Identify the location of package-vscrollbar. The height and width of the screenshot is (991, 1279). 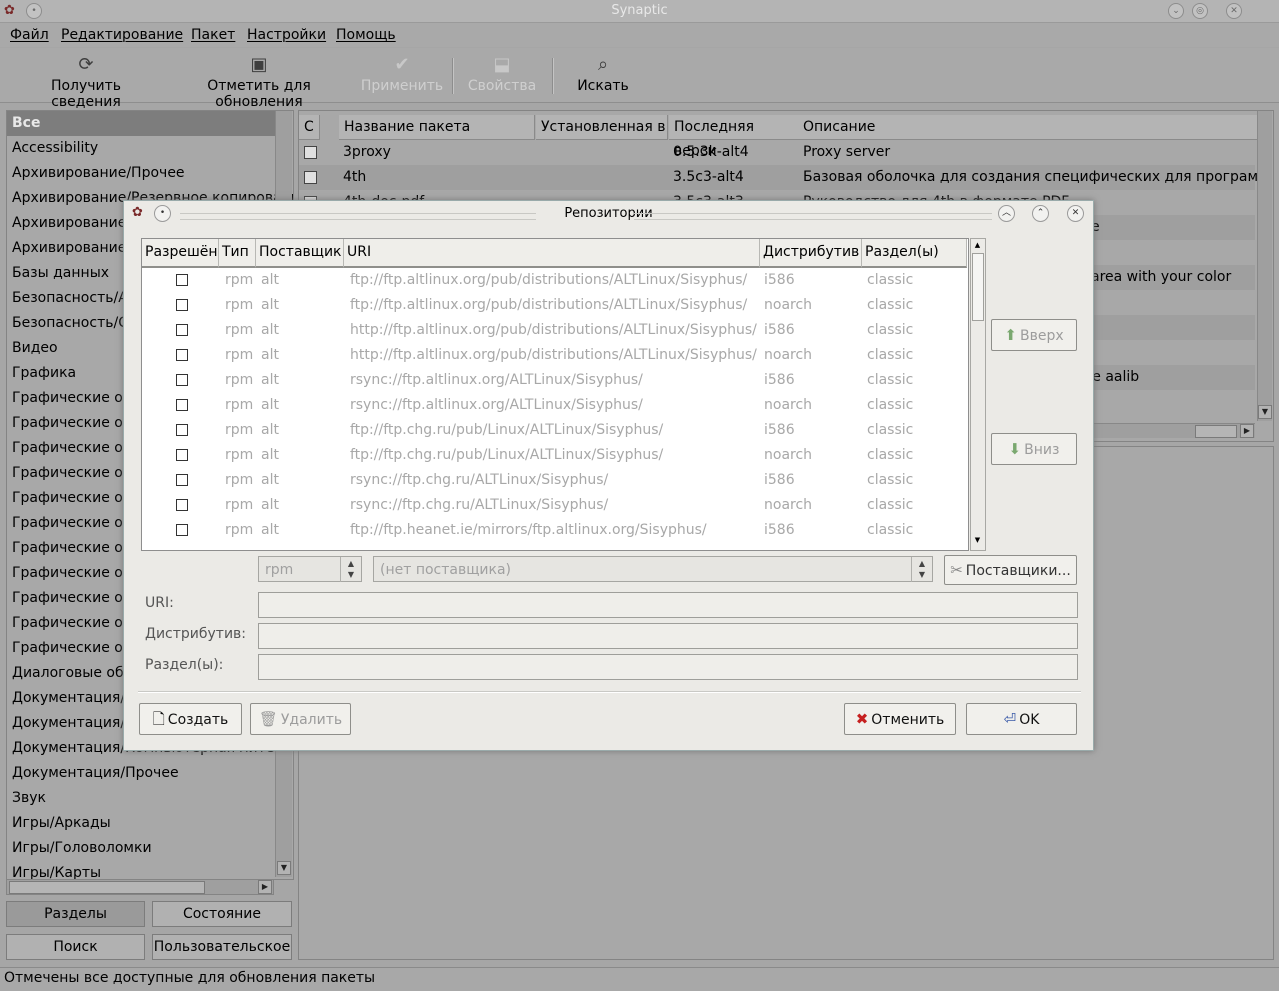
(1264, 266).